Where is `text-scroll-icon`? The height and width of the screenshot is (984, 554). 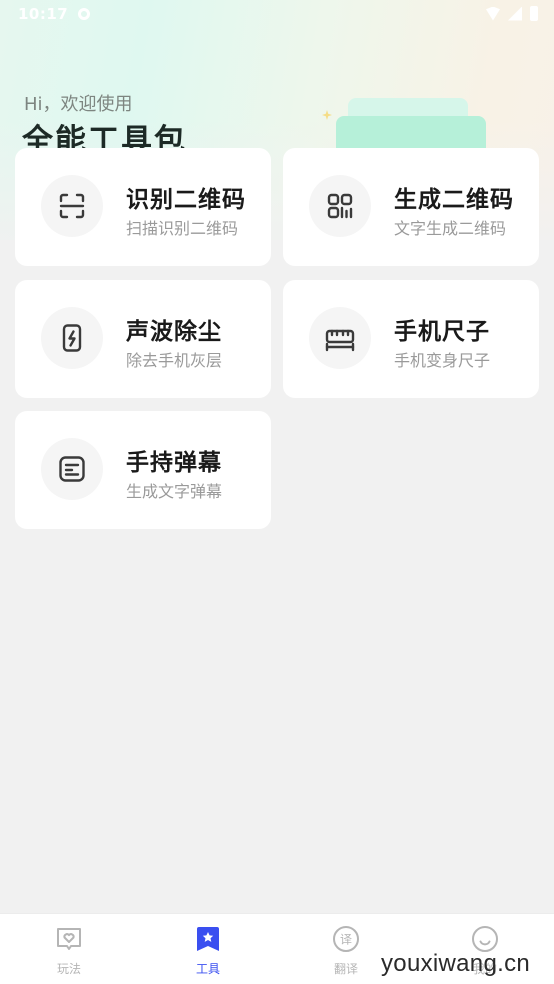
text-scroll-icon is located at coordinates (72, 469).